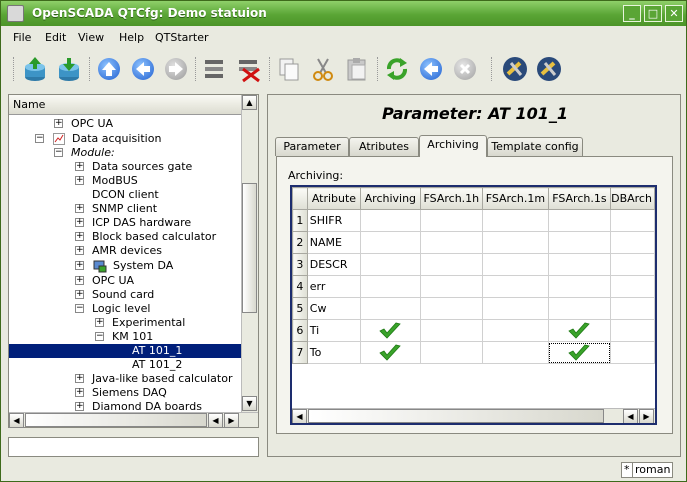 The height and width of the screenshot is (482, 687). I want to click on tree-item: + Sound card, so click(125, 295).